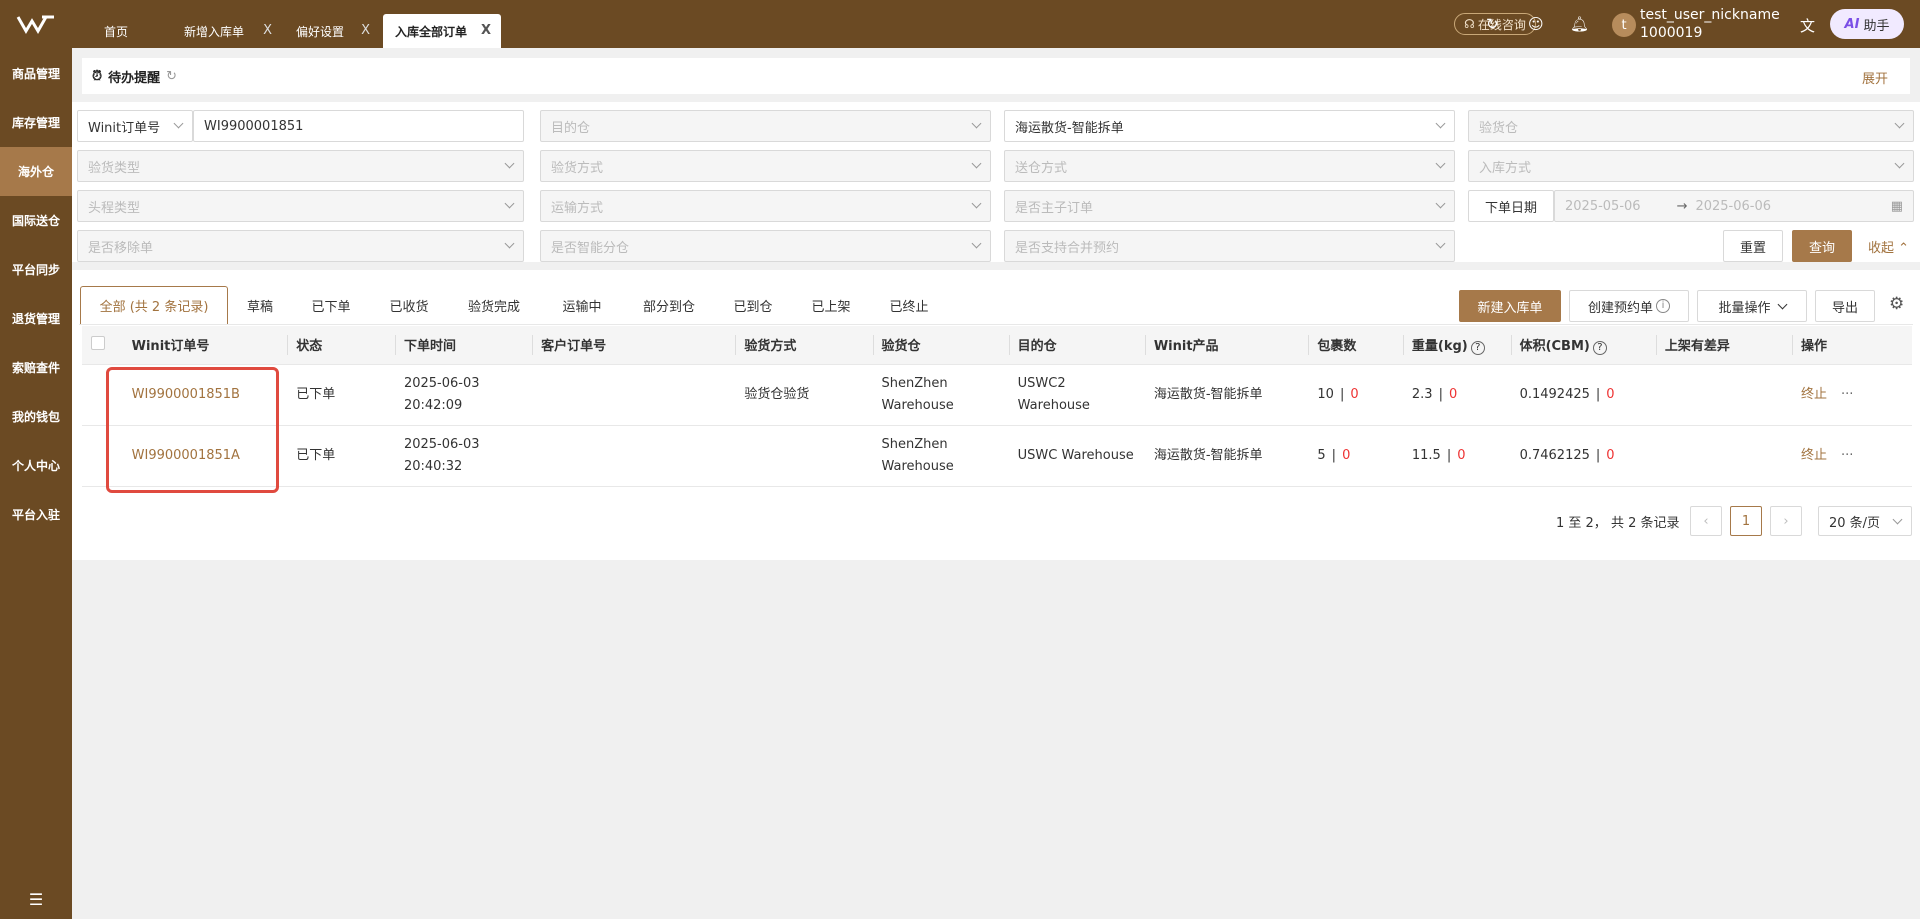  What do you see at coordinates (36, 416) in the screenshot?
I see `sidebar-item: 我的钱包` at bounding box center [36, 416].